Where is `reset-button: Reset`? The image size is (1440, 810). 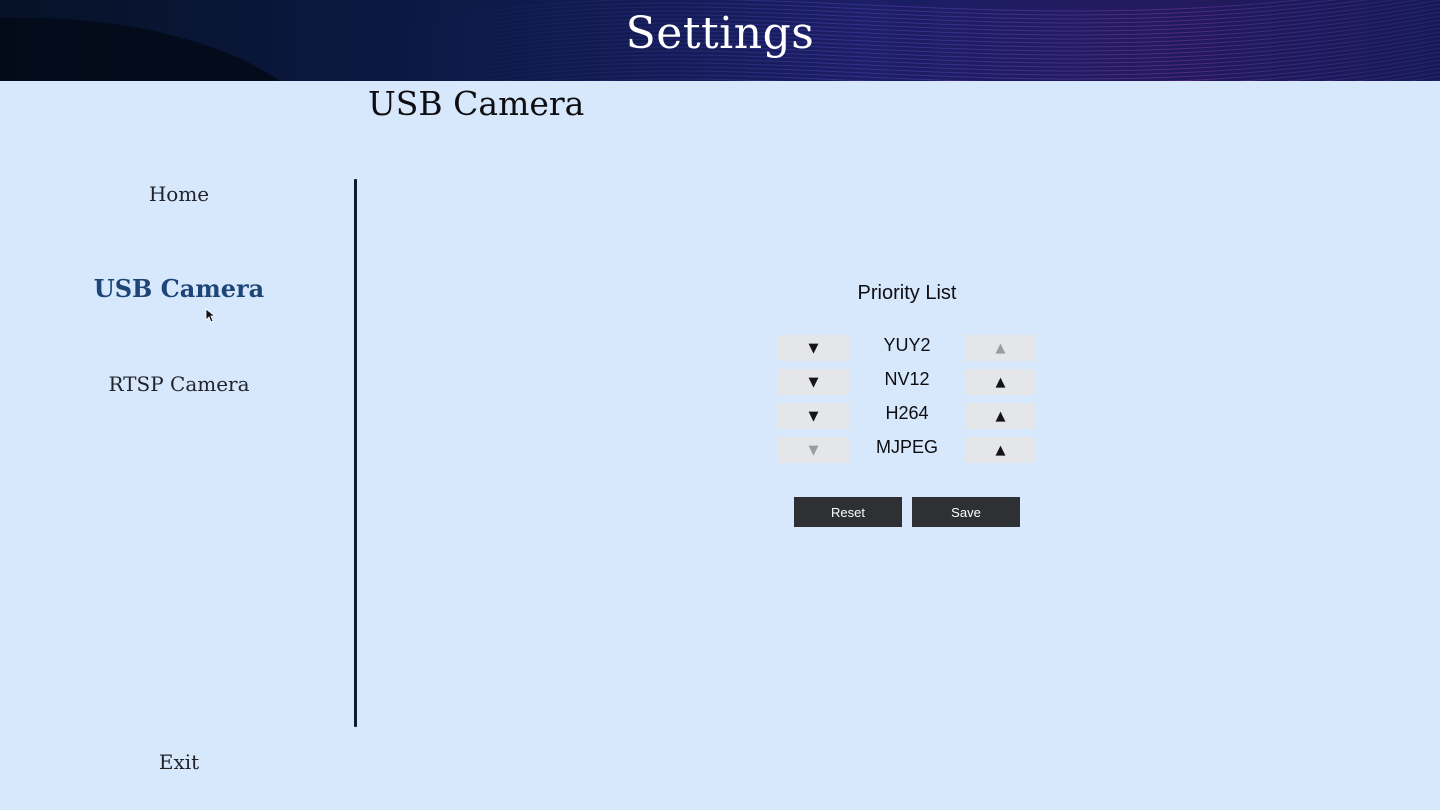
reset-button: Reset is located at coordinates (848, 512).